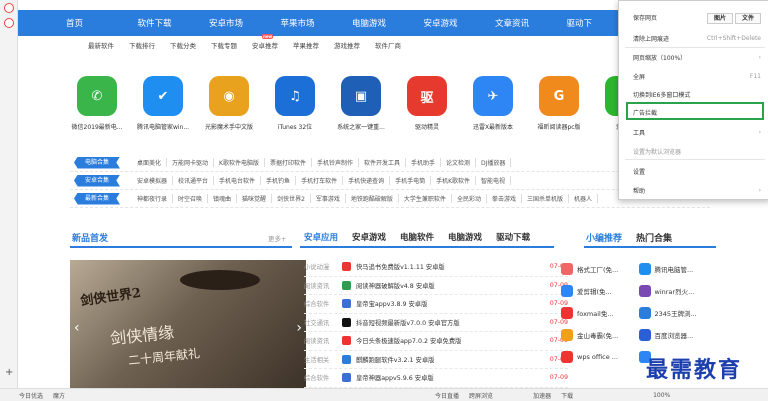 The height and width of the screenshot is (401, 768). What do you see at coordinates (604, 237) in the screenshot?
I see `editor-pick-title: 小编推荐` at bounding box center [604, 237].